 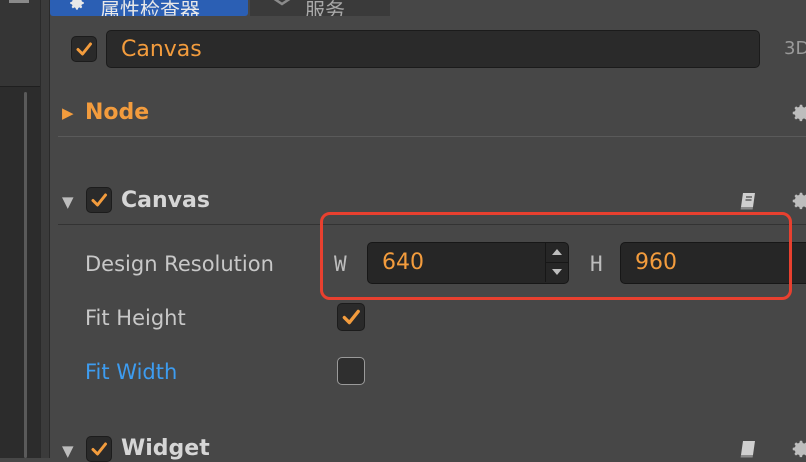 I want to click on tab-inspector-label: 属性检查器, so click(x=150, y=8).